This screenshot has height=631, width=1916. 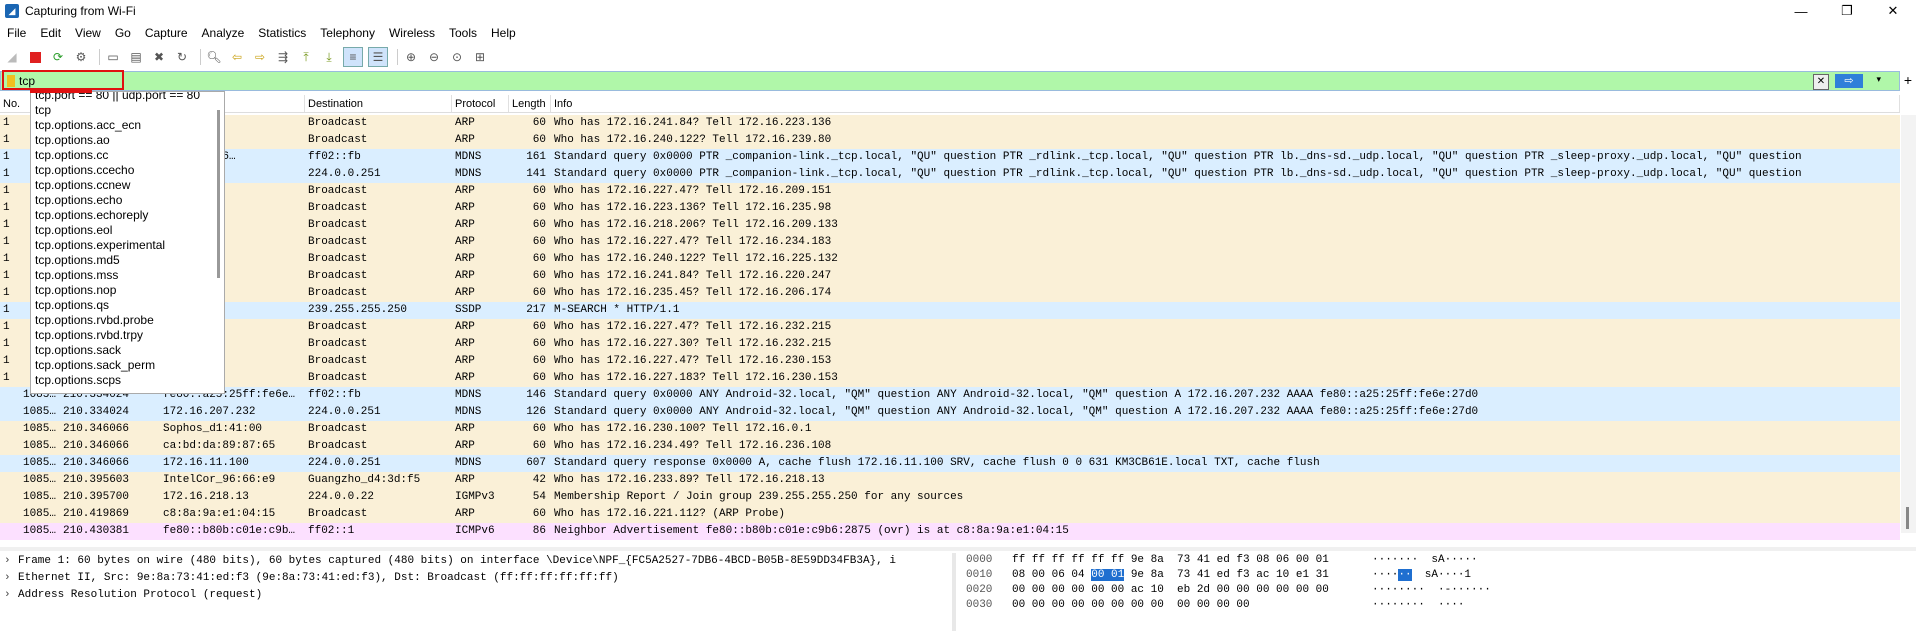 What do you see at coordinates (218, 194) in the screenshot?
I see `autocomplete-scrollbar` at bounding box center [218, 194].